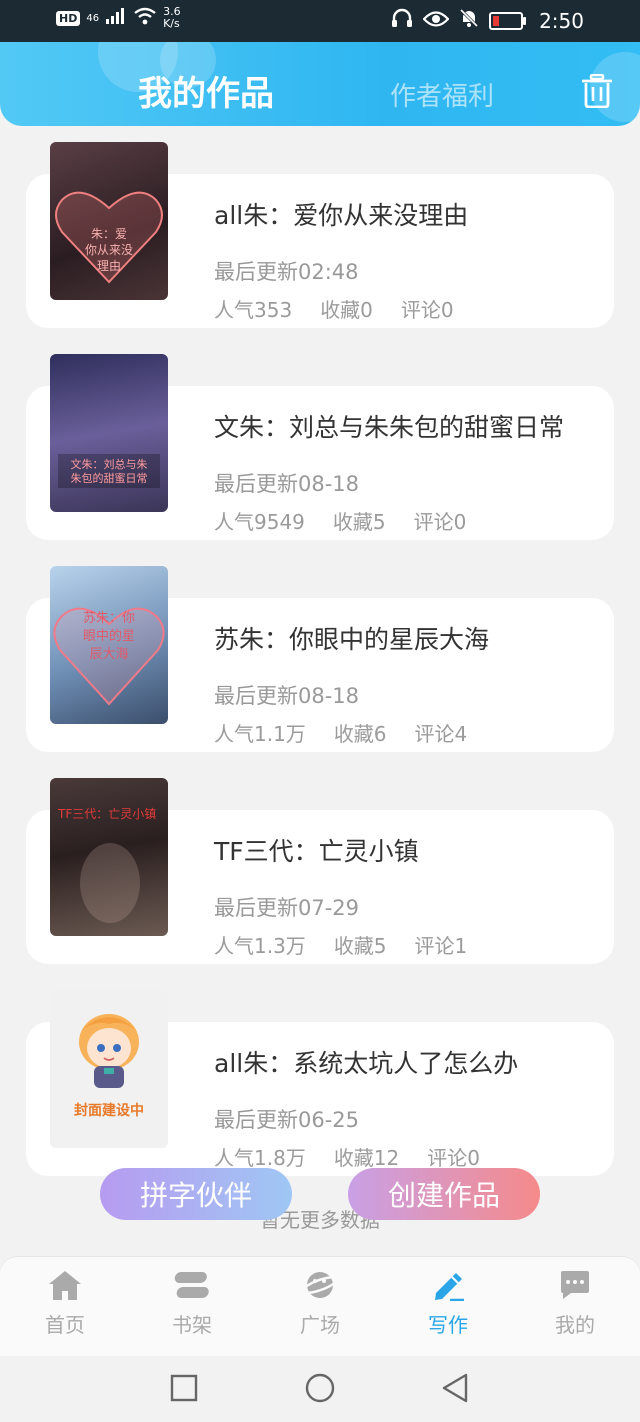 The width and height of the screenshot is (640, 1422). I want to click on svg-text: TF三代：亡灵小镇, so click(106, 814).